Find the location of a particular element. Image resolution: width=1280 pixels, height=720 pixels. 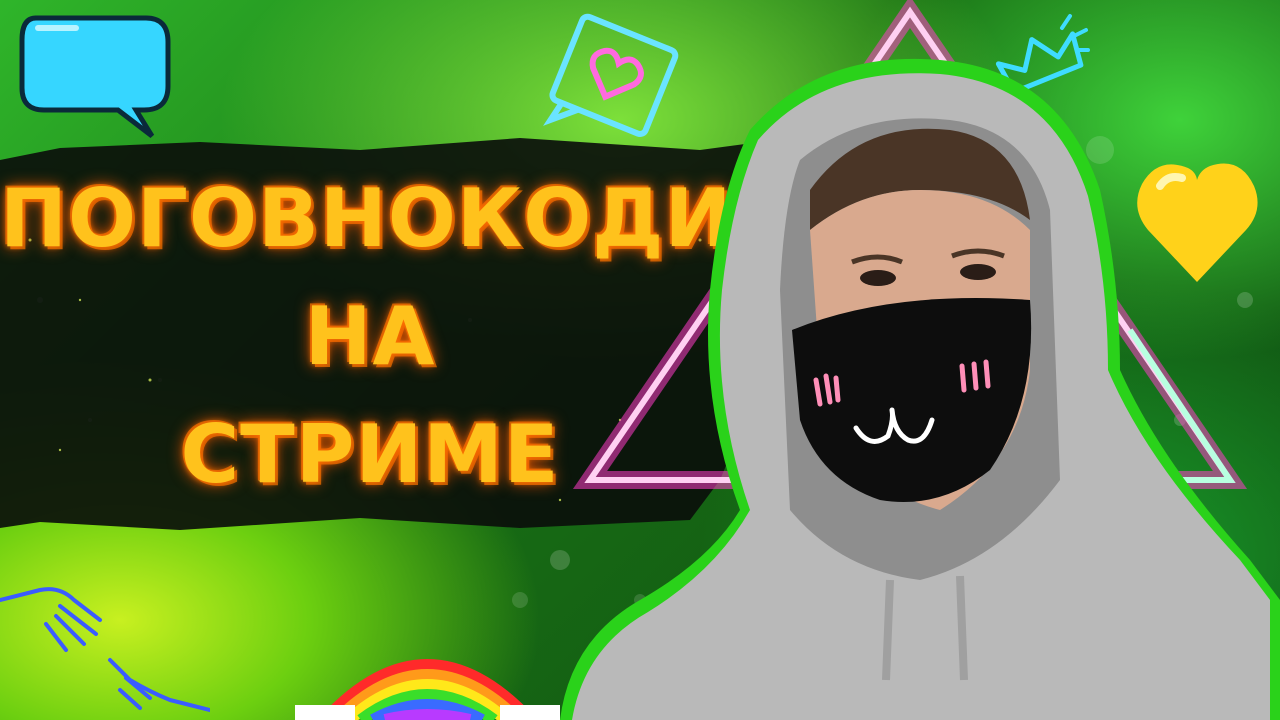

speech-bubble-icon is located at coordinates (95, 76).